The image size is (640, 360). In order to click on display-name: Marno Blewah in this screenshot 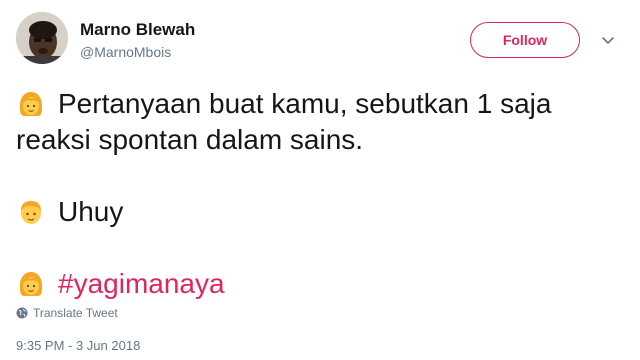, I will do `click(137, 30)`.